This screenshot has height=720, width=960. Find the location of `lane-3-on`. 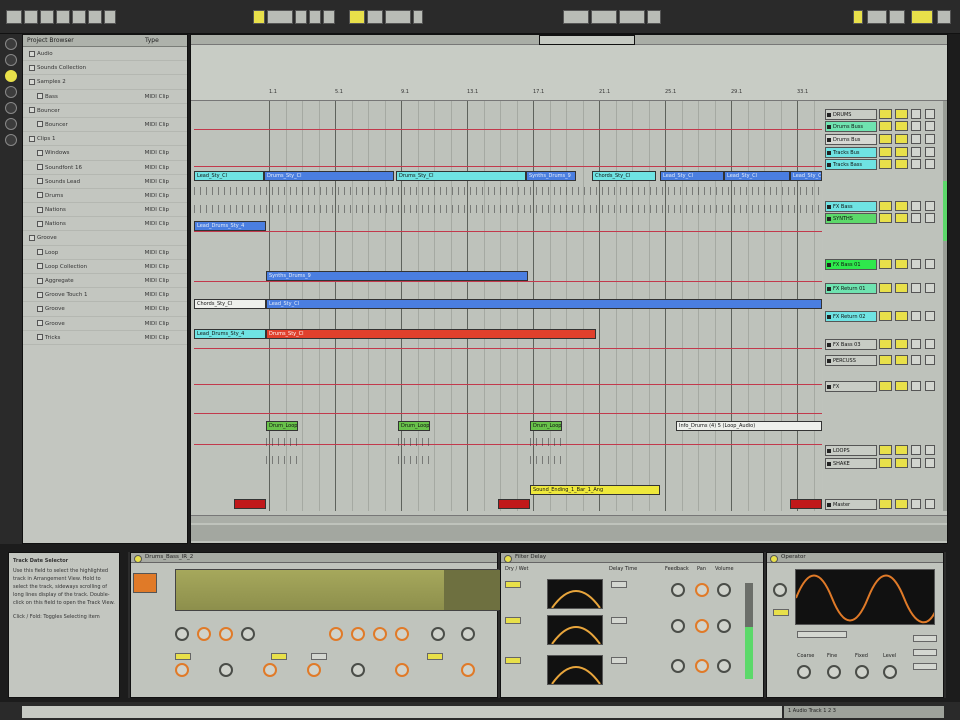

lane-3-on is located at coordinates (513, 660).